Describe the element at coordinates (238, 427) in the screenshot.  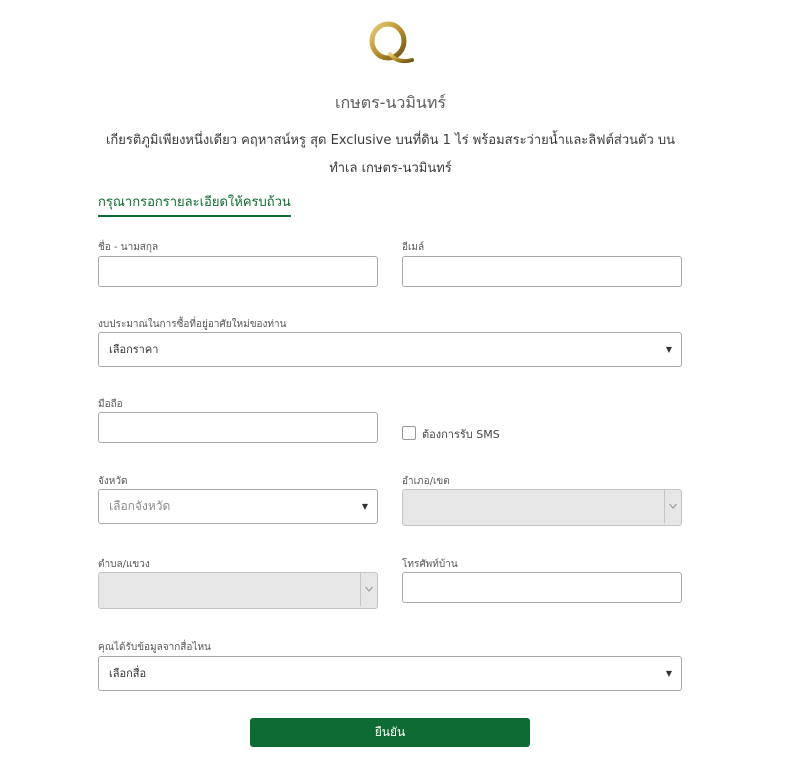
I see `mobile-input` at that location.